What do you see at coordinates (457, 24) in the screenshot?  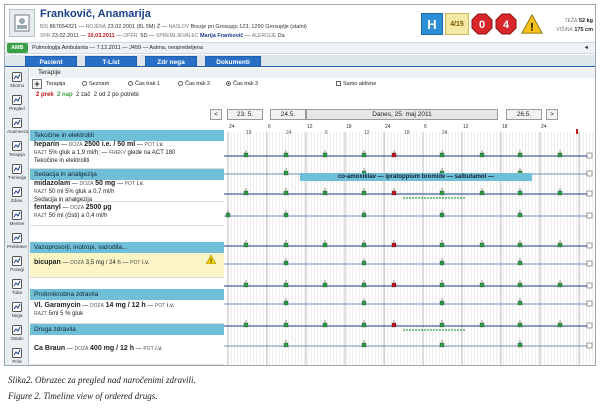 I see `task-count-badge: 4/15` at bounding box center [457, 24].